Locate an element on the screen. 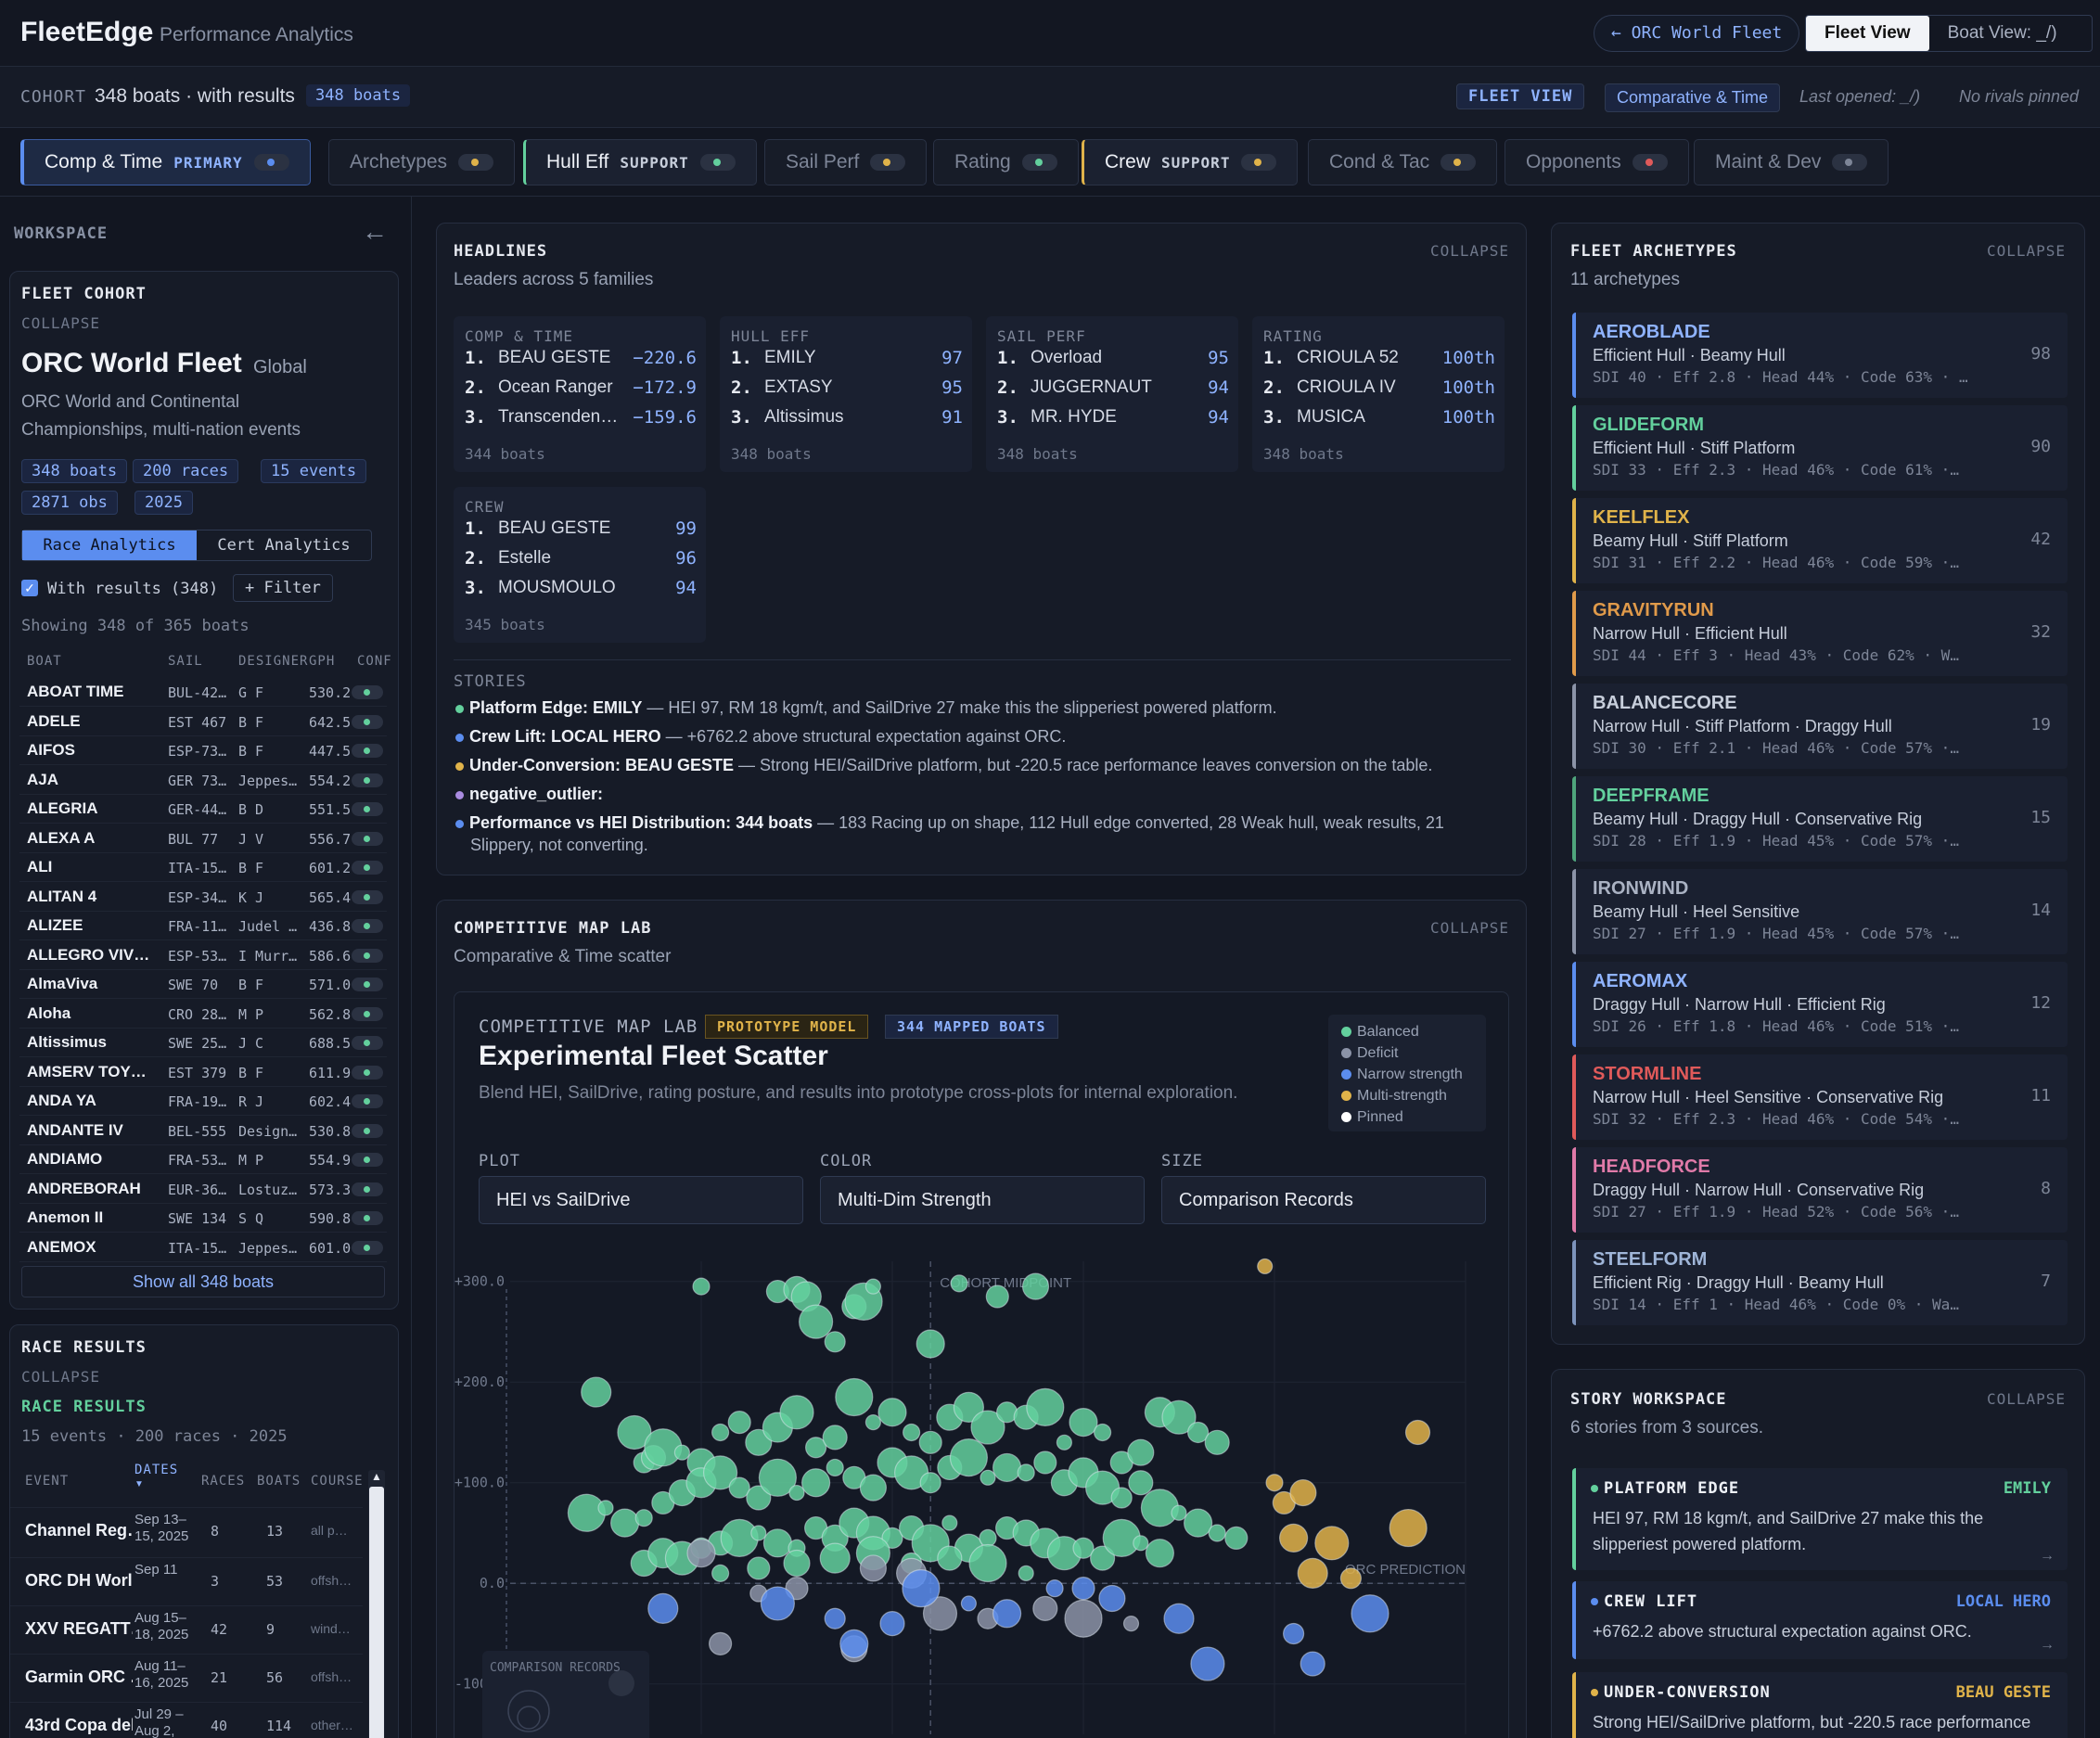 This screenshot has height=1738, width=2100. tab-6: Cond & Tac is located at coordinates (1403, 162).